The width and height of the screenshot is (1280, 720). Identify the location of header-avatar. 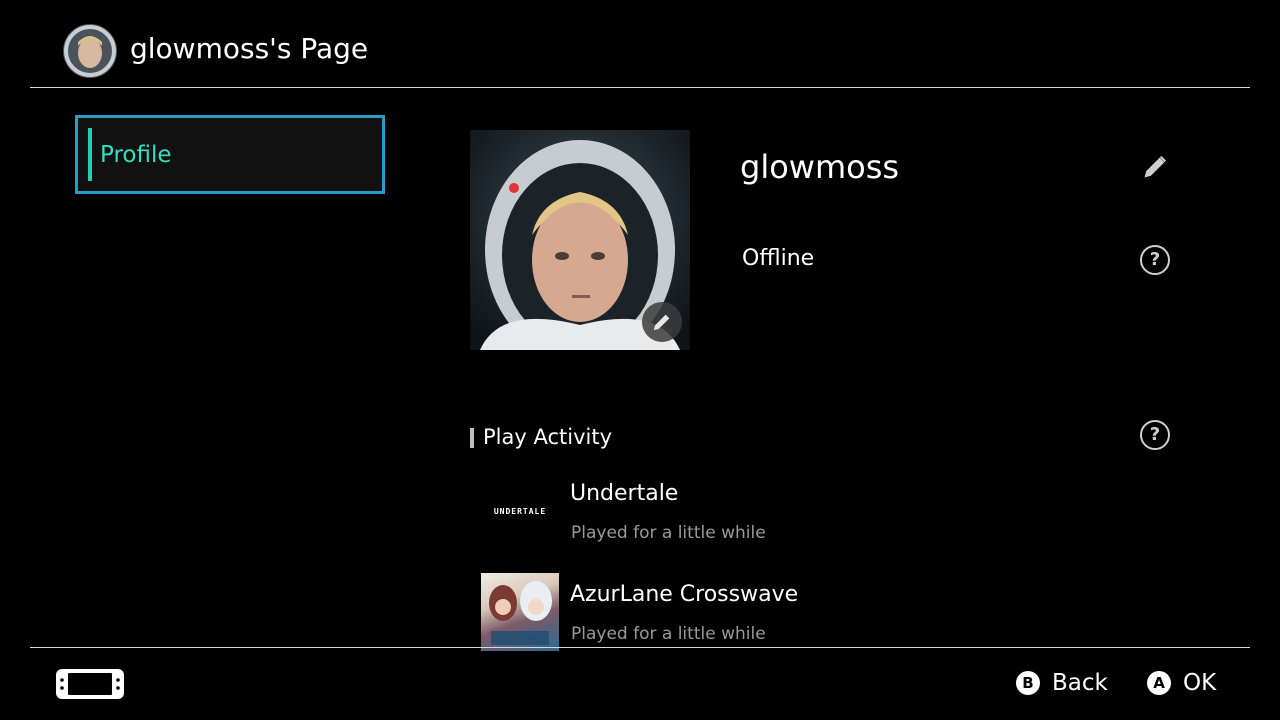
(90, 51).